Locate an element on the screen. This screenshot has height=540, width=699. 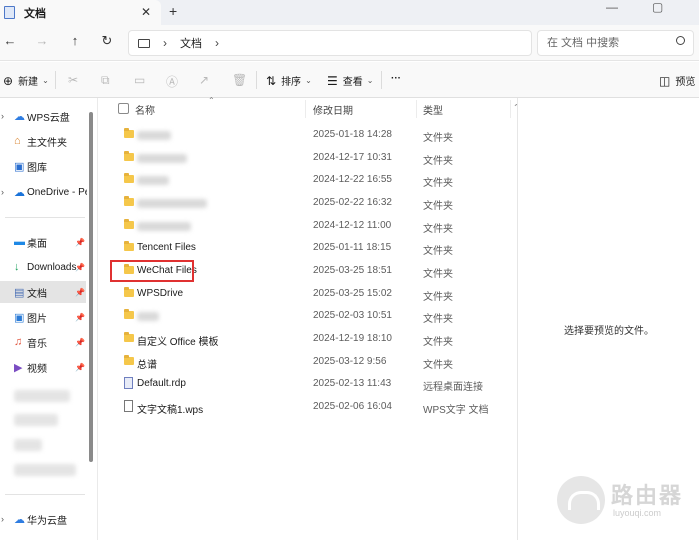
file-row: 2025-01-18 14:28 文件夹 is located at coordinates (307, 135).